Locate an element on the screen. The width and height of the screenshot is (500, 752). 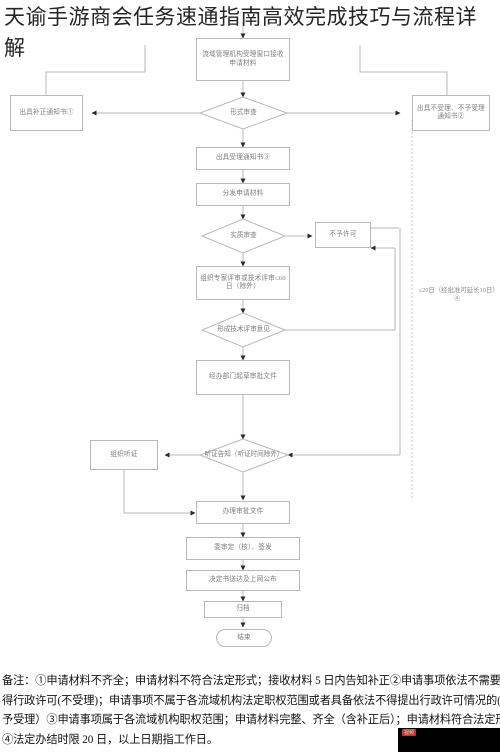
annotation-duration: ≤20日（经批准可延长10日）④ is located at coordinates (457, 295).